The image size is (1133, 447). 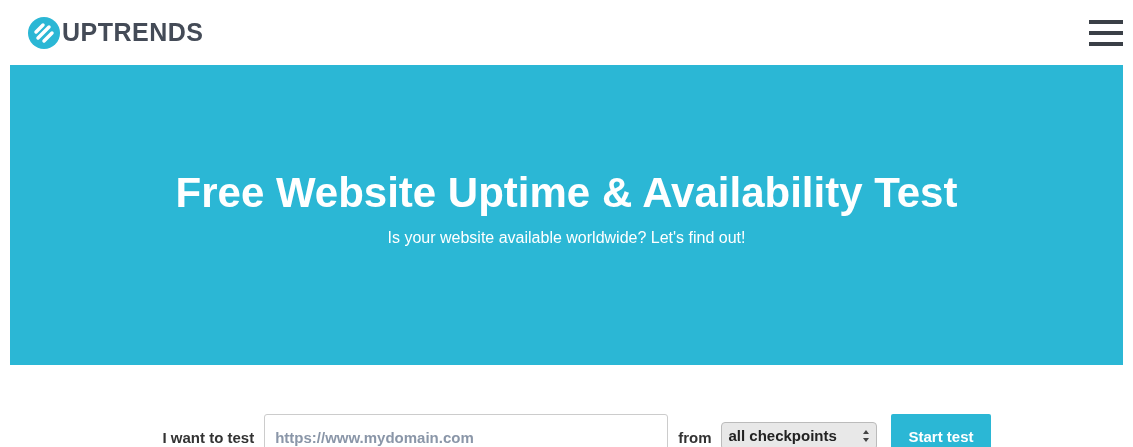 I want to click on test-label: I want to test, so click(x=208, y=437).